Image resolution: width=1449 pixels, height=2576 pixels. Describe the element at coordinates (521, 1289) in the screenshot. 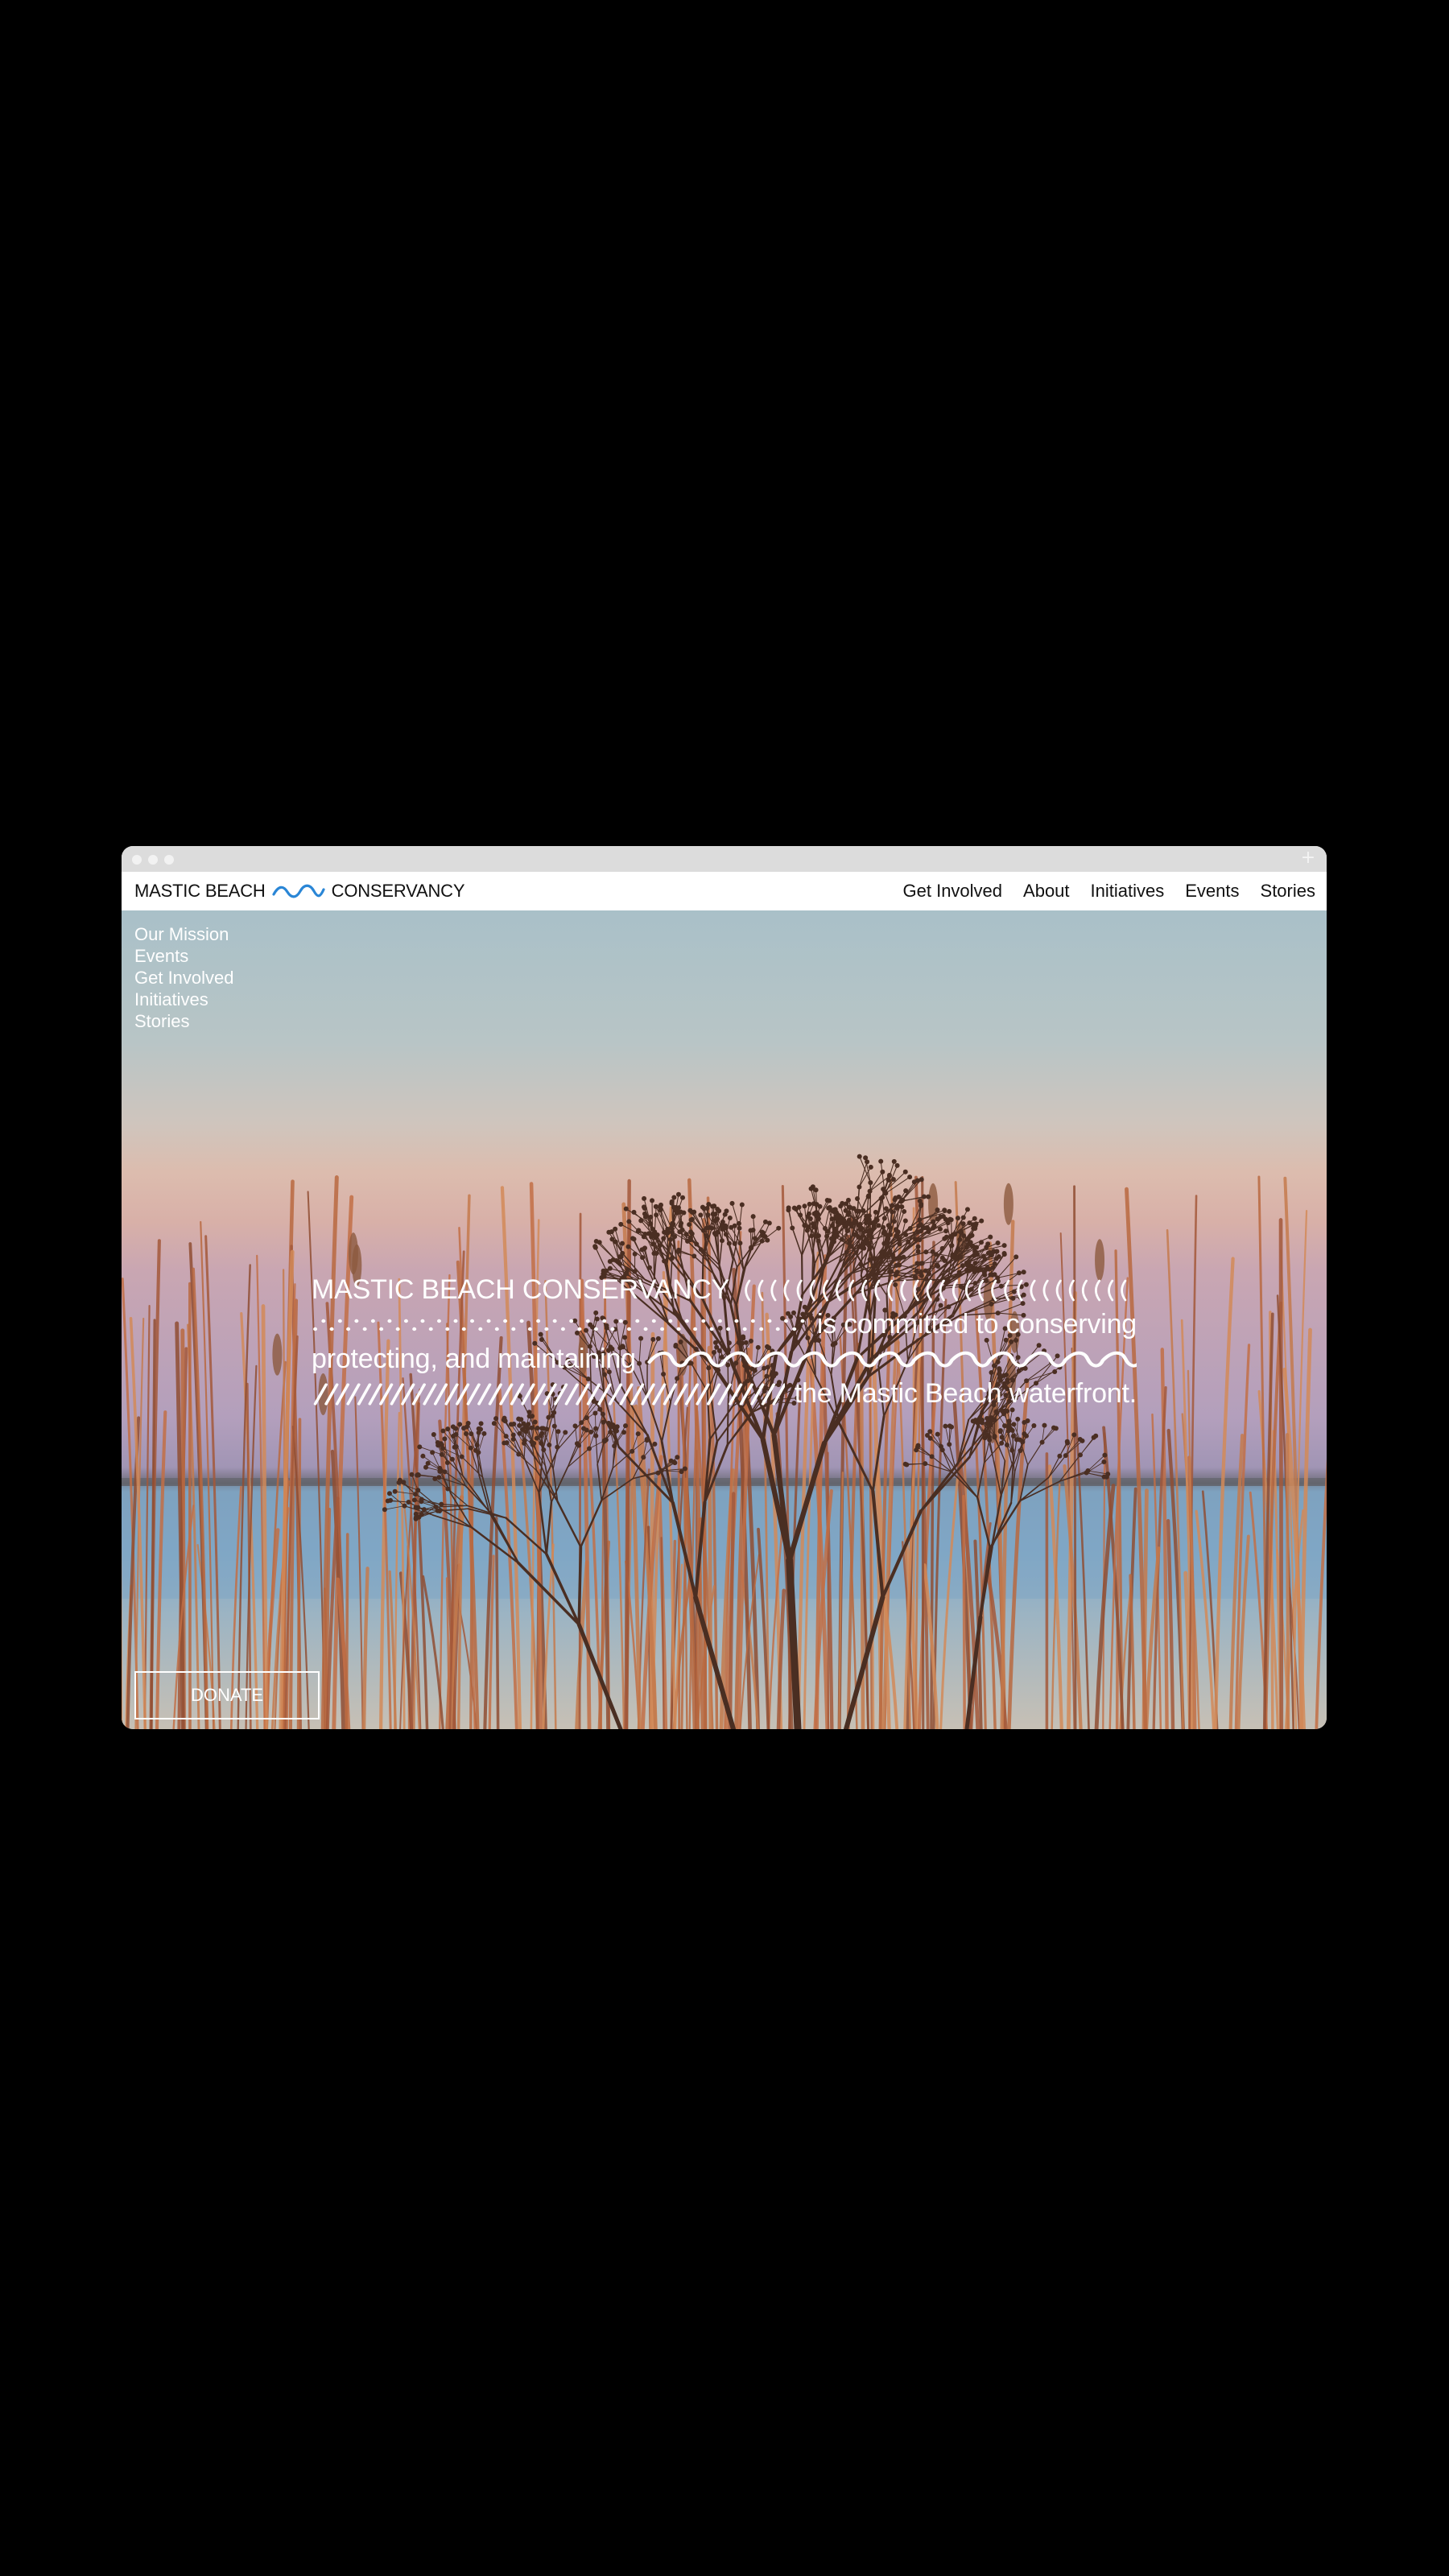

I see `statement-text-1: MASTIC BEACH CONSERVANCY` at that location.